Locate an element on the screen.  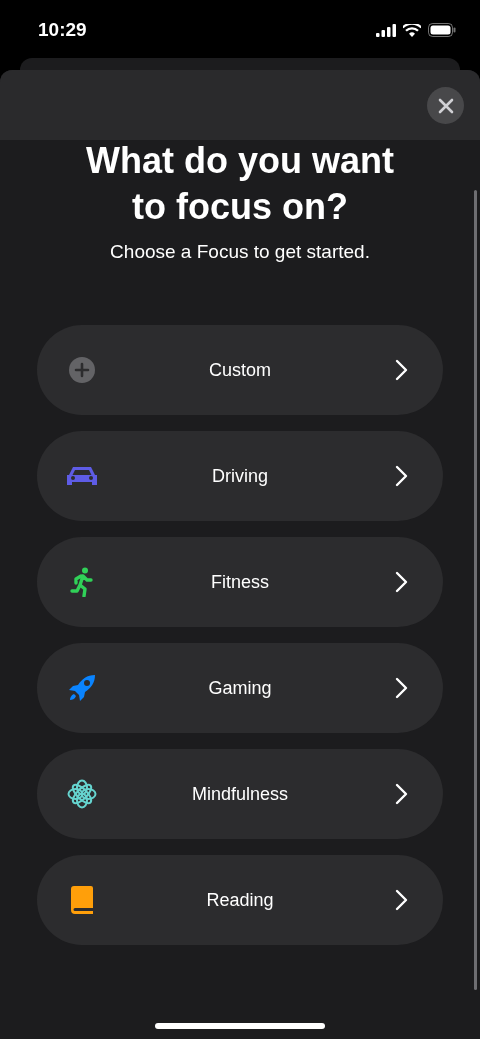
close-button is located at coordinates (445, 105).